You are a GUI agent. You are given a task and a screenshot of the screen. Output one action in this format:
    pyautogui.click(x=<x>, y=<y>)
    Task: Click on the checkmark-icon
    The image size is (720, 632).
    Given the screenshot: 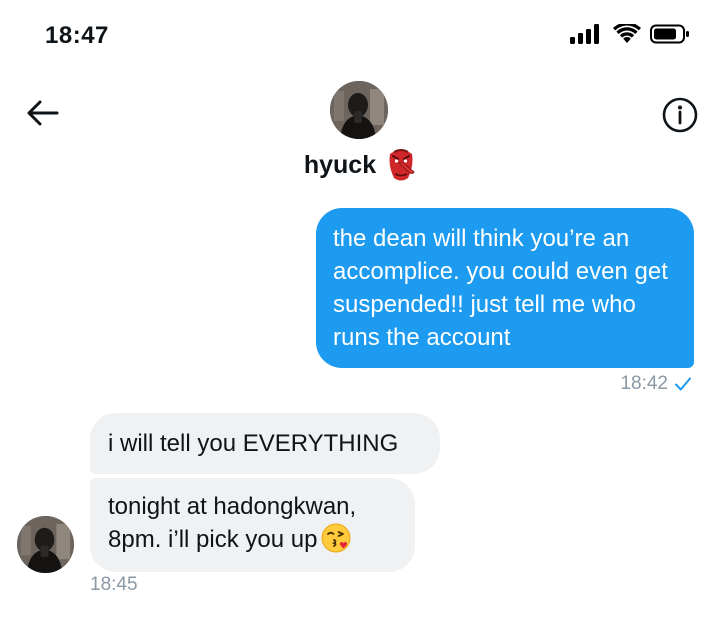 What is the action you would take?
    pyautogui.click(x=683, y=384)
    